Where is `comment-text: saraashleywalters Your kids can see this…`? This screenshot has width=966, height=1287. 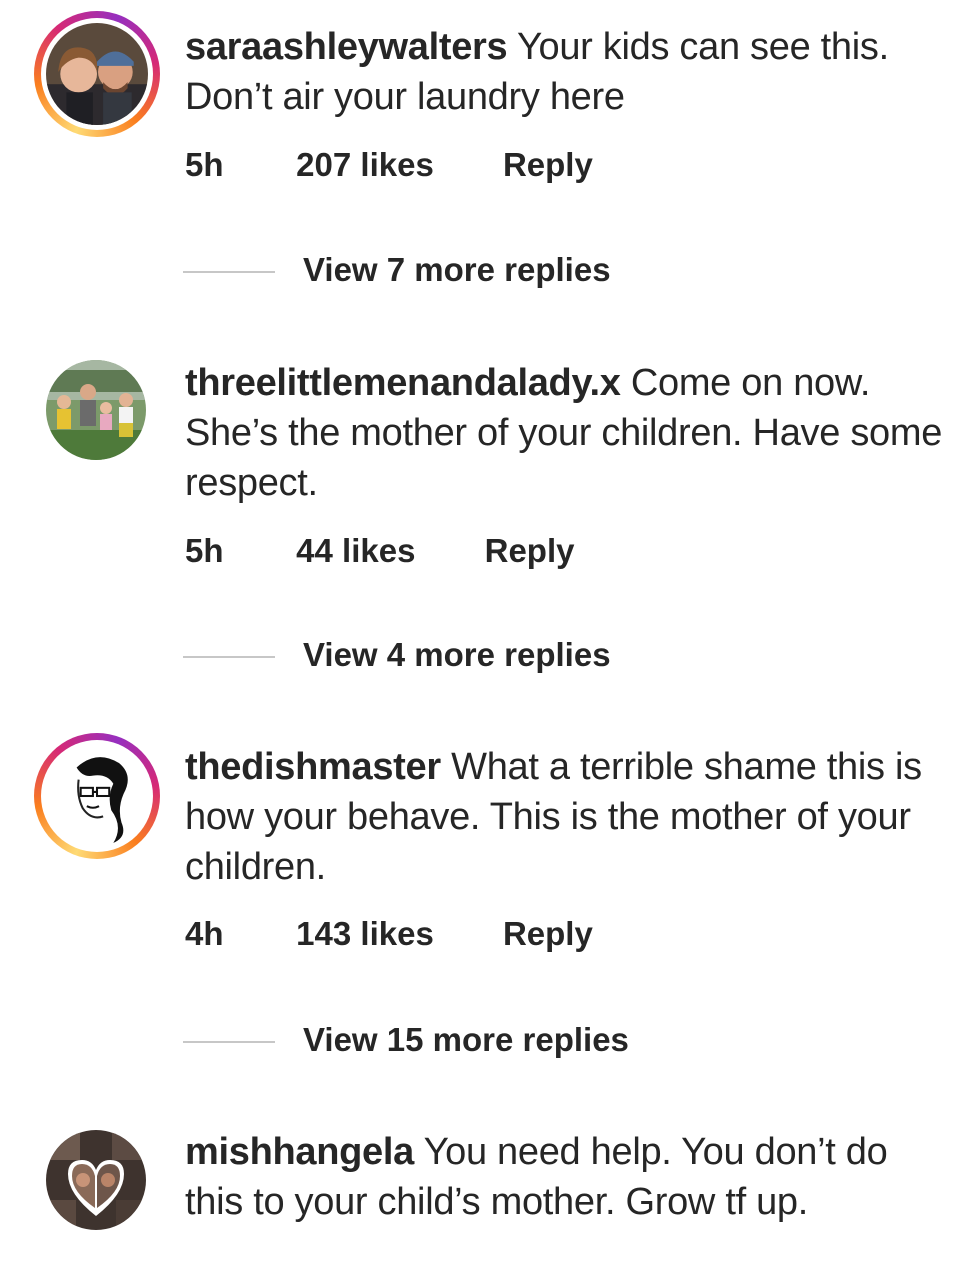 comment-text: saraashleywalters Your kids can see this… is located at coordinates (565, 72).